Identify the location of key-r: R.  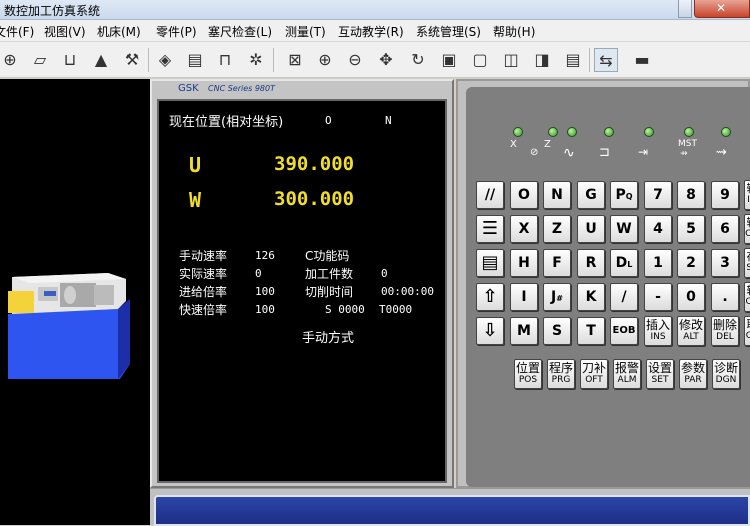
(591, 263).